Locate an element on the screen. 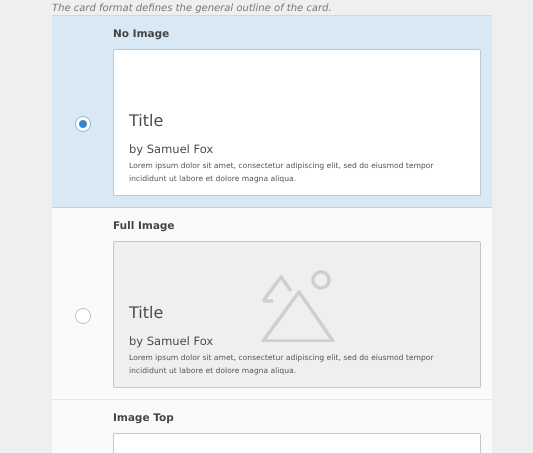  option-label: Full Image is located at coordinates (144, 226).